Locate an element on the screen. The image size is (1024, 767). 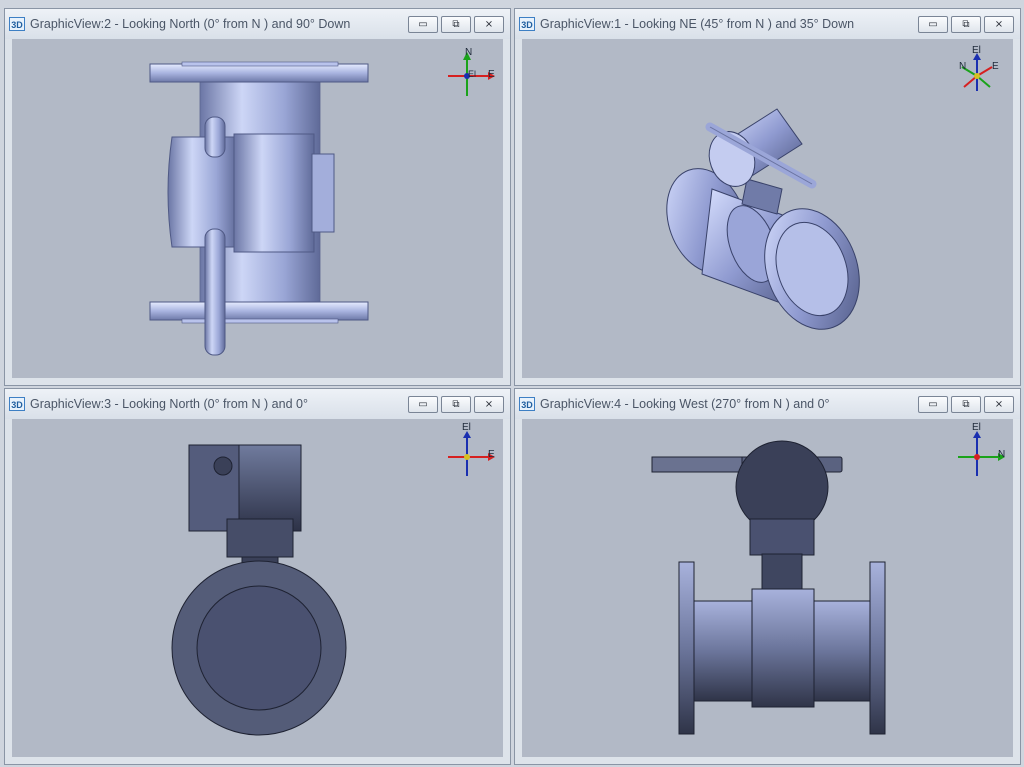
axis-label-up: N is located at coordinates (468, 52).